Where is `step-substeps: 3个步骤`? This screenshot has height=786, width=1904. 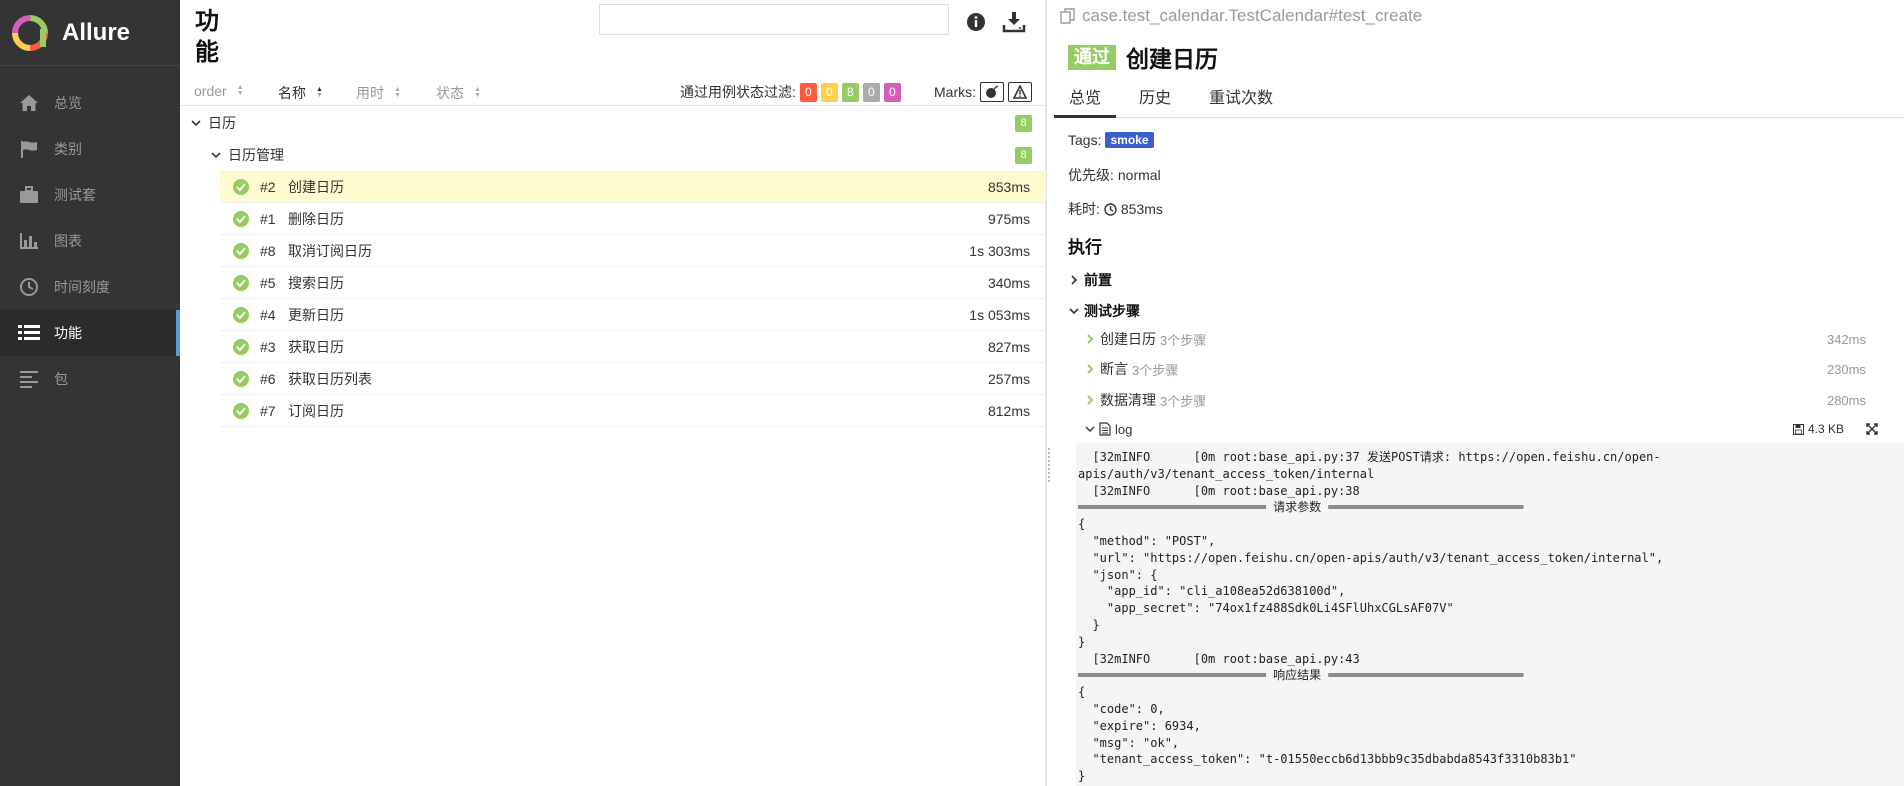 step-substeps: 3个步骤 is located at coordinates (1183, 401).